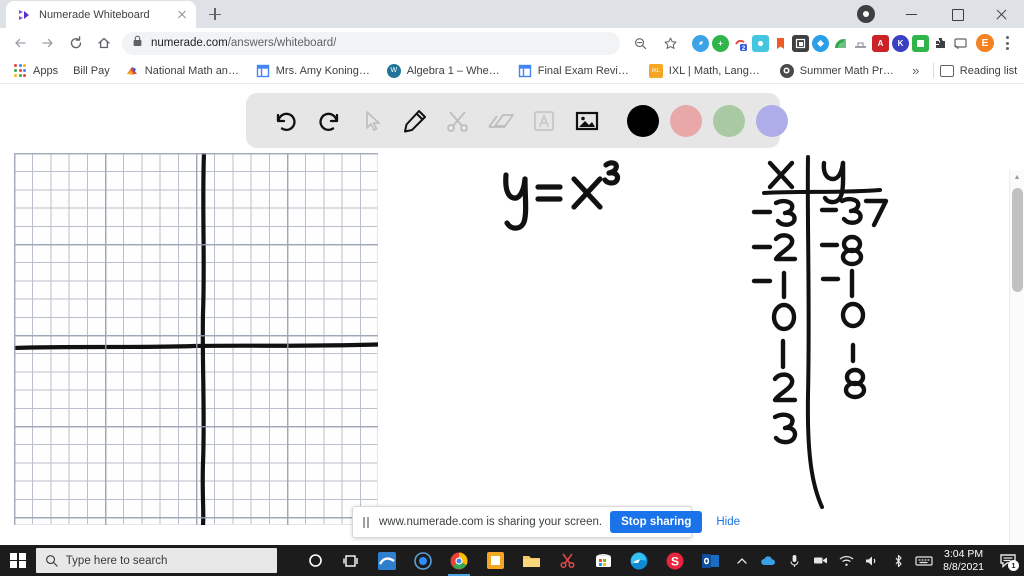 This screenshot has height=576, width=1024. I want to click on address-bar: numerade.com/answers/whiteboard/, so click(371, 43).